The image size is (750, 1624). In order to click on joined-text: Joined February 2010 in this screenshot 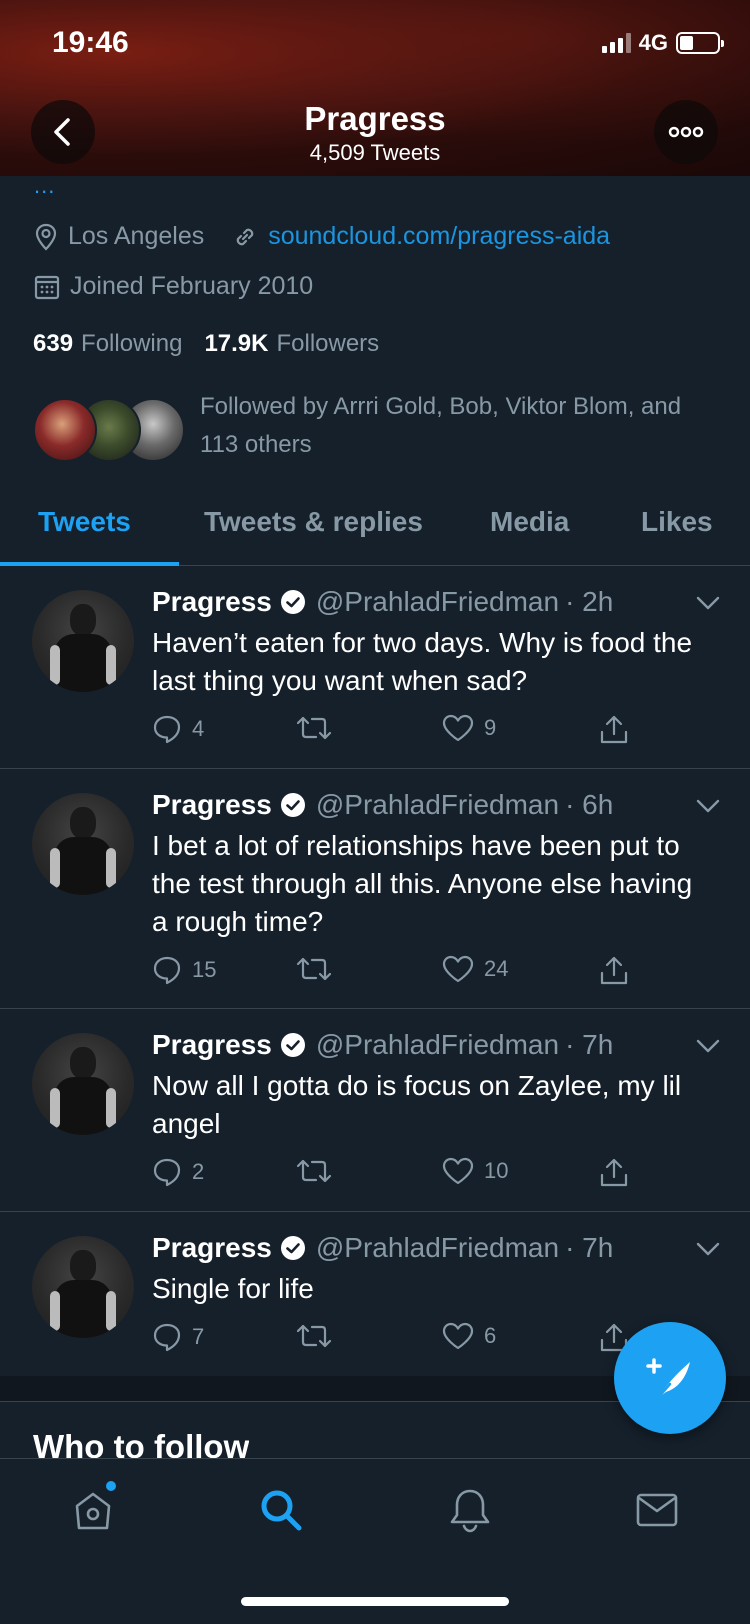, I will do `click(192, 286)`.